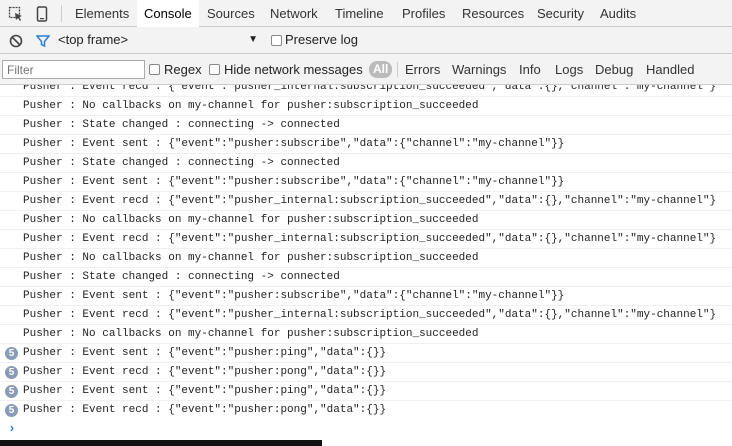  I want to click on console-prompt: ›, so click(366, 430).